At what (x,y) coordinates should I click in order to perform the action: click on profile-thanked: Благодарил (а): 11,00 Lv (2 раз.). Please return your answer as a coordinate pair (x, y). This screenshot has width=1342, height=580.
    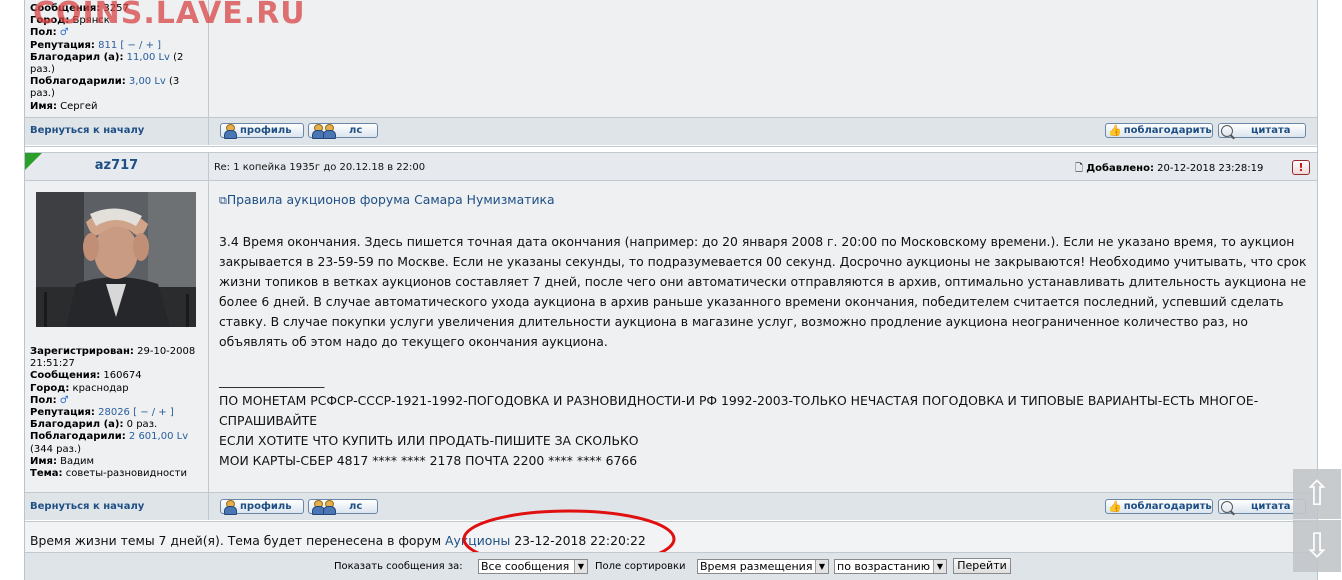
    Looking at the image, I should click on (107, 63).